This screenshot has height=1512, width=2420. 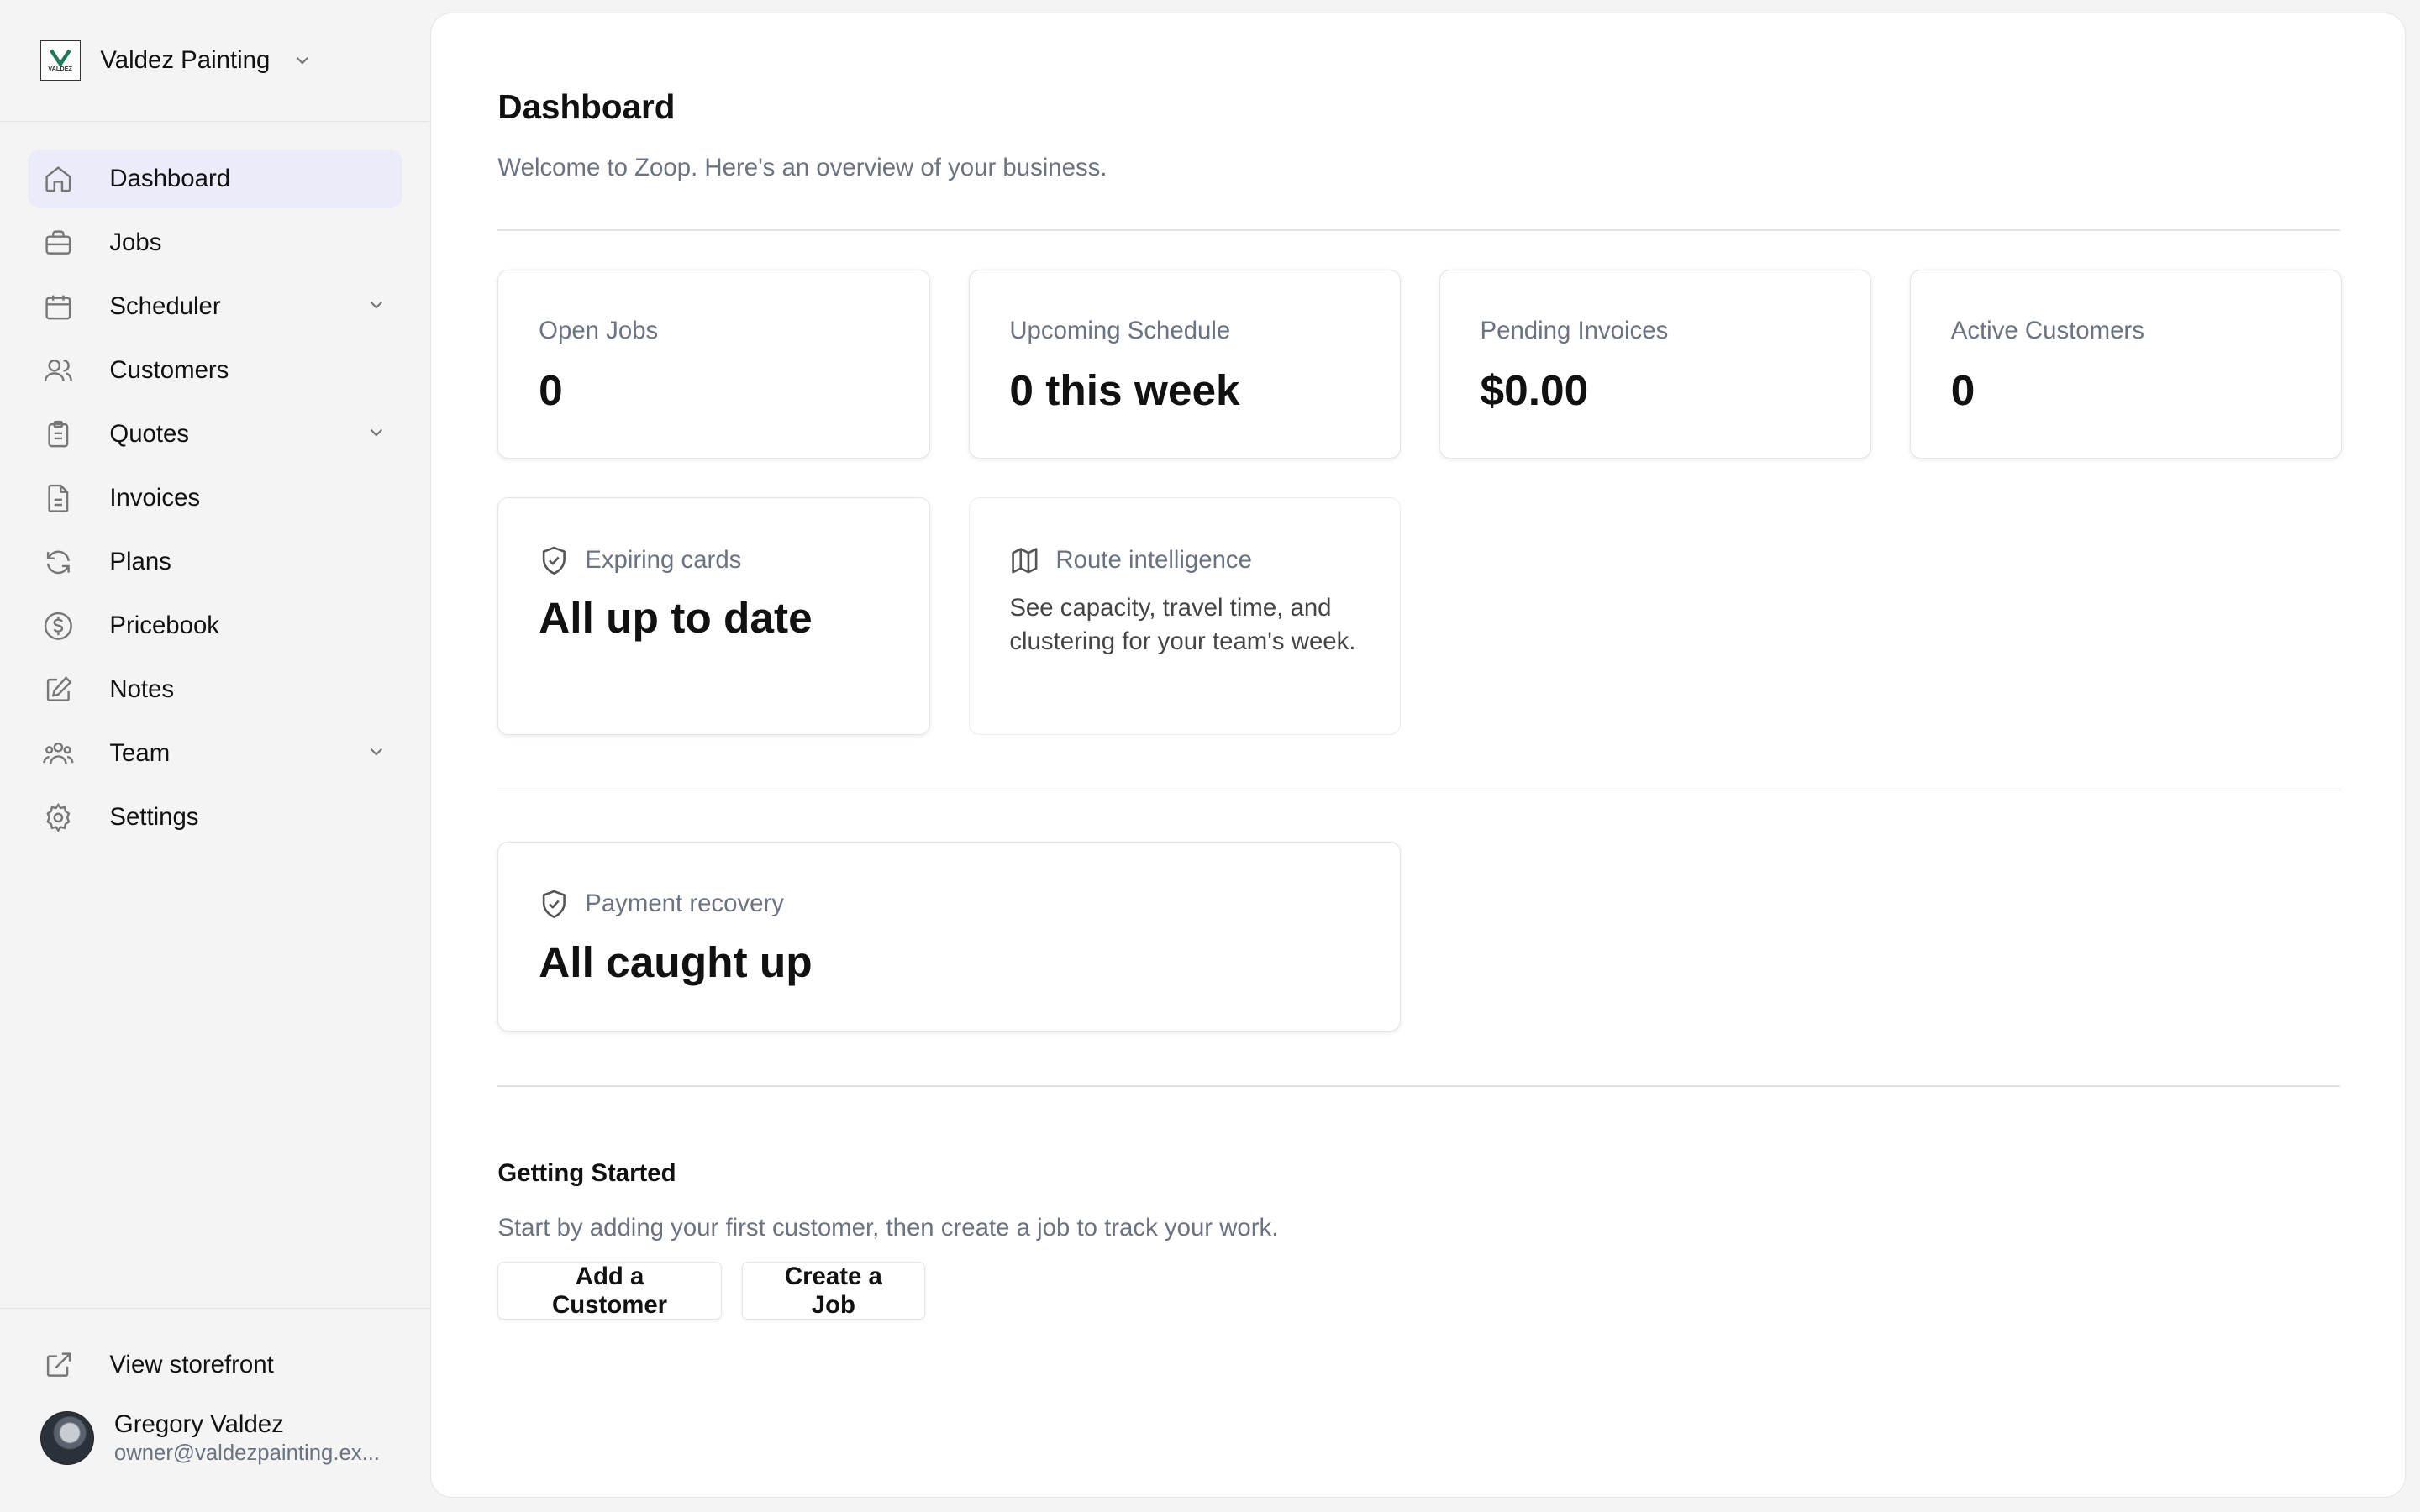 I want to click on sidebar-item-pricebook: Pricebook, so click(x=215, y=625).